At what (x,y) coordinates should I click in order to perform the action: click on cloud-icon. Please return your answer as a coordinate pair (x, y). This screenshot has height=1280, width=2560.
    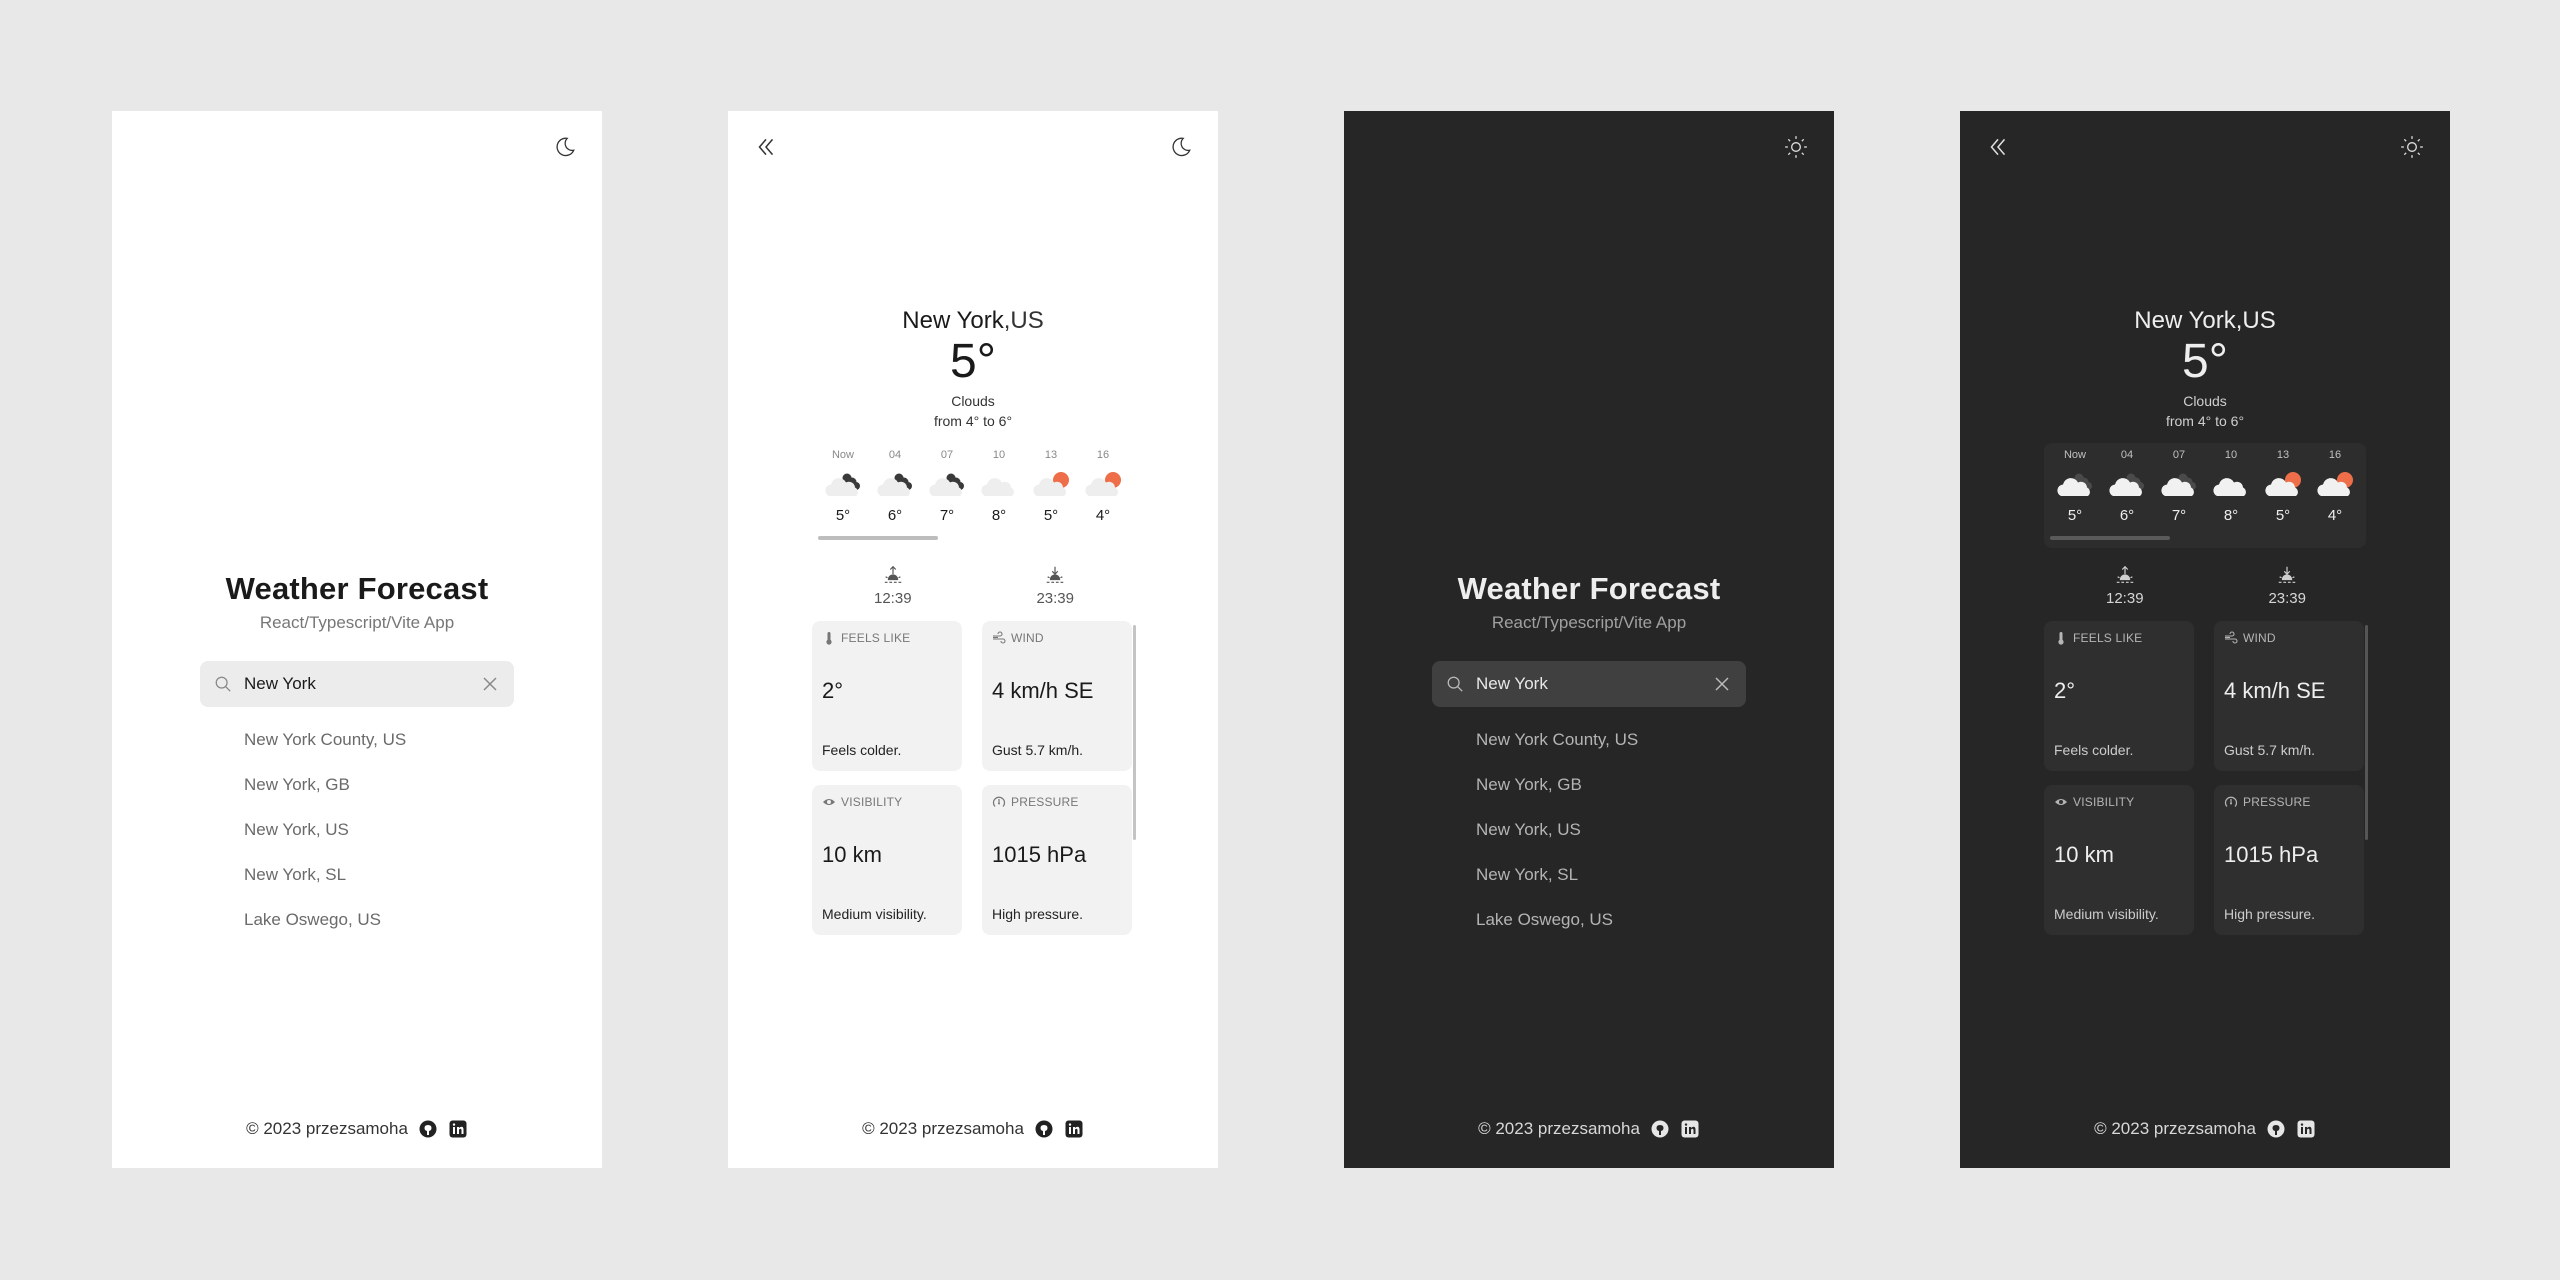
    Looking at the image, I should click on (997, 487).